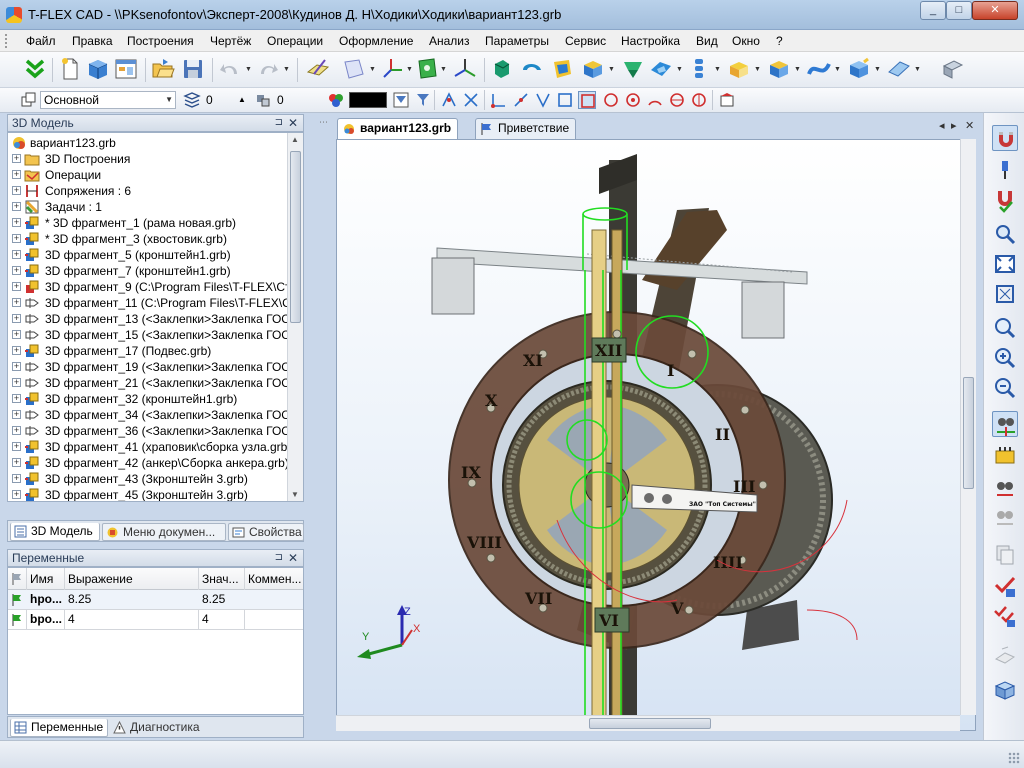 This screenshot has height=768, width=1024. Describe the element at coordinates (593, 69) in the screenshot. I see `boolean-icon` at that location.